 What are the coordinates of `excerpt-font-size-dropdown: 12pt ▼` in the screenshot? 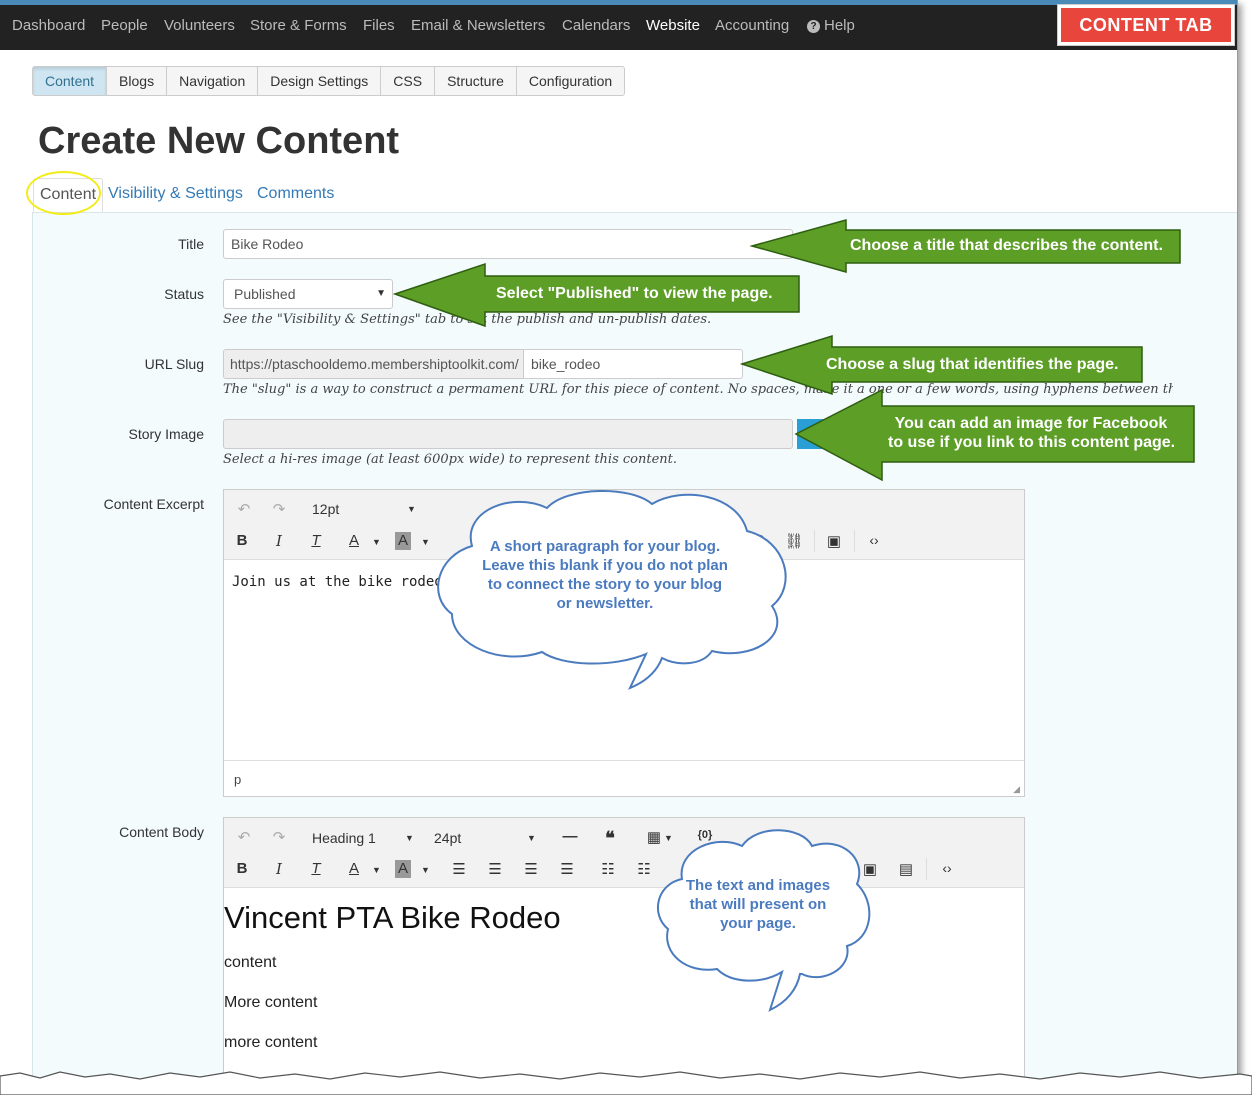 It's located at (364, 509).